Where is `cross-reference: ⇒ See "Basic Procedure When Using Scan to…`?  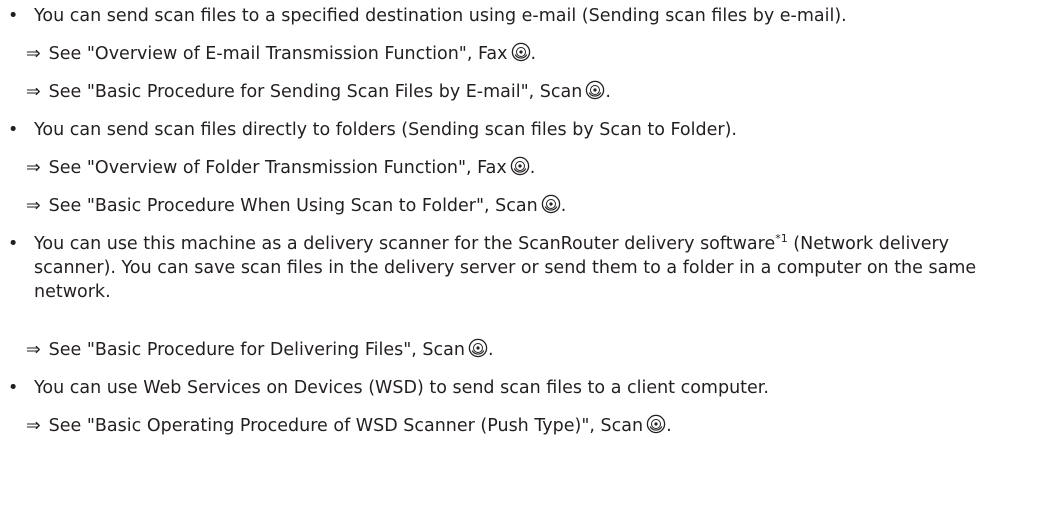 cross-reference: ⇒ See "Basic Procedure When Using Scan to… is located at coordinates (296, 205).